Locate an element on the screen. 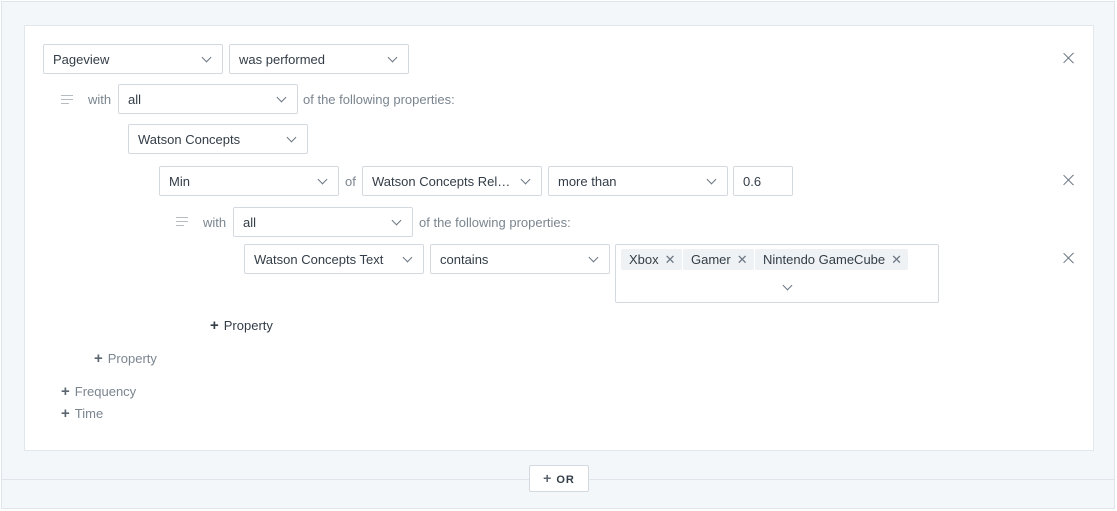  property-select-value: Watson Concepts is located at coordinates (189, 139).